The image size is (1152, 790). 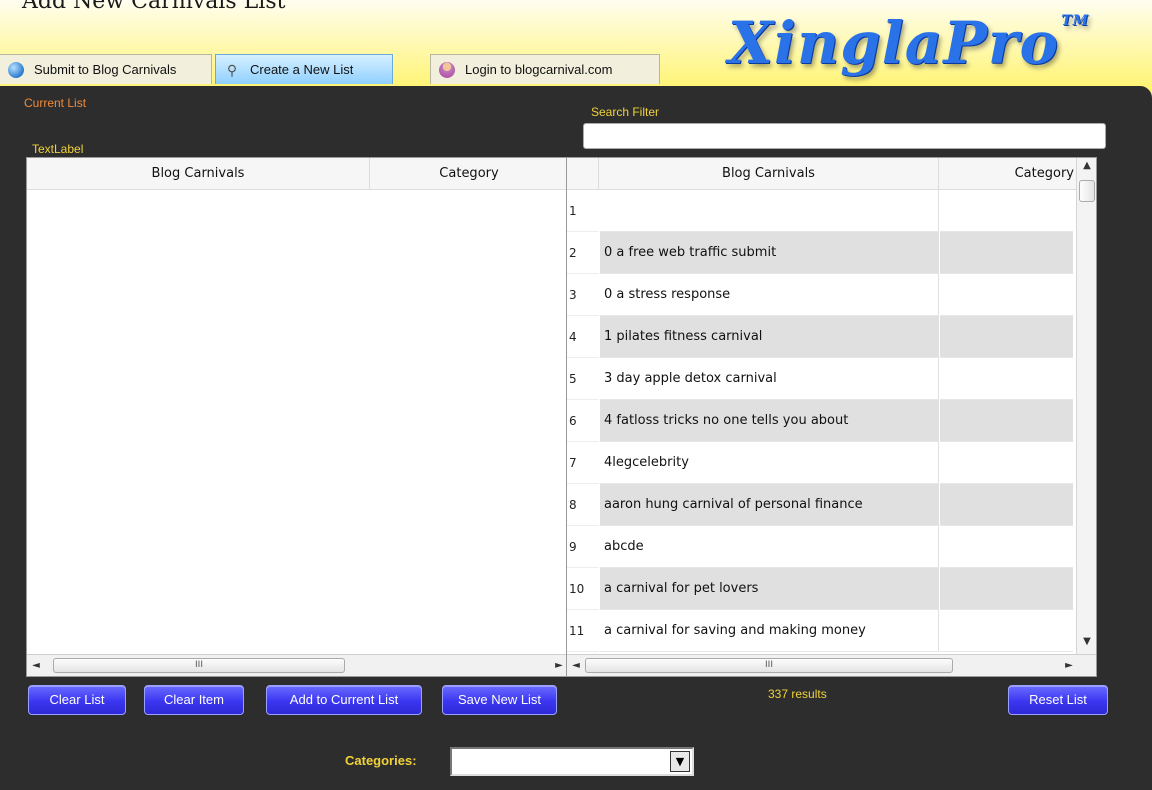 I want to click on tab-label: Submit to Blog Carnivals, so click(x=105, y=69).